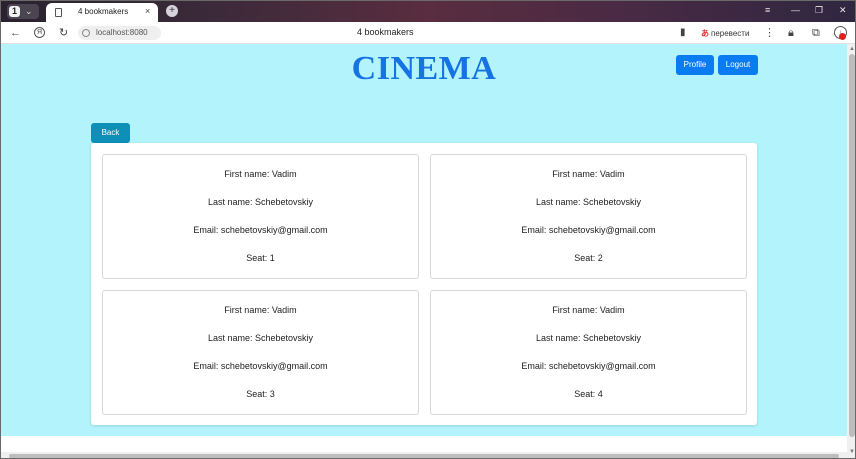  Describe the element at coordinates (260, 258) in the screenshot. I see `seat: Seat: 1` at that location.